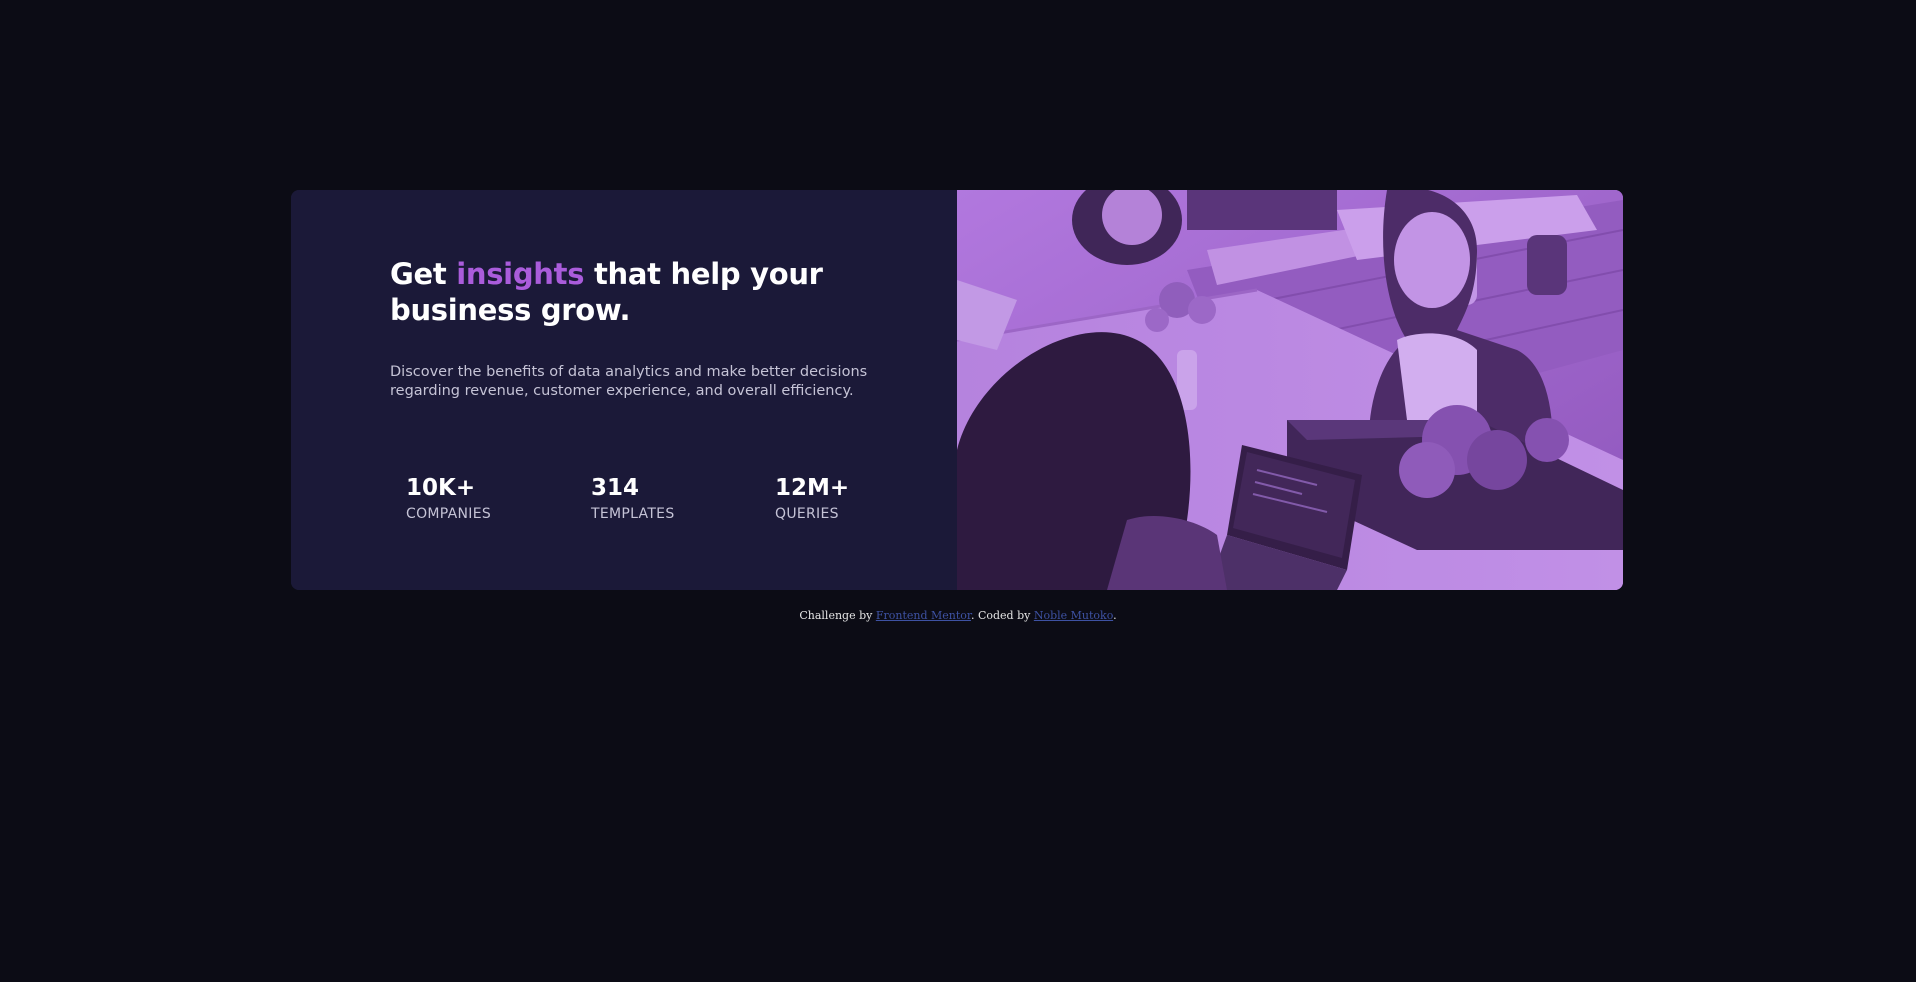  What do you see at coordinates (812, 488) in the screenshot?
I see `stat-value: 12M+` at bounding box center [812, 488].